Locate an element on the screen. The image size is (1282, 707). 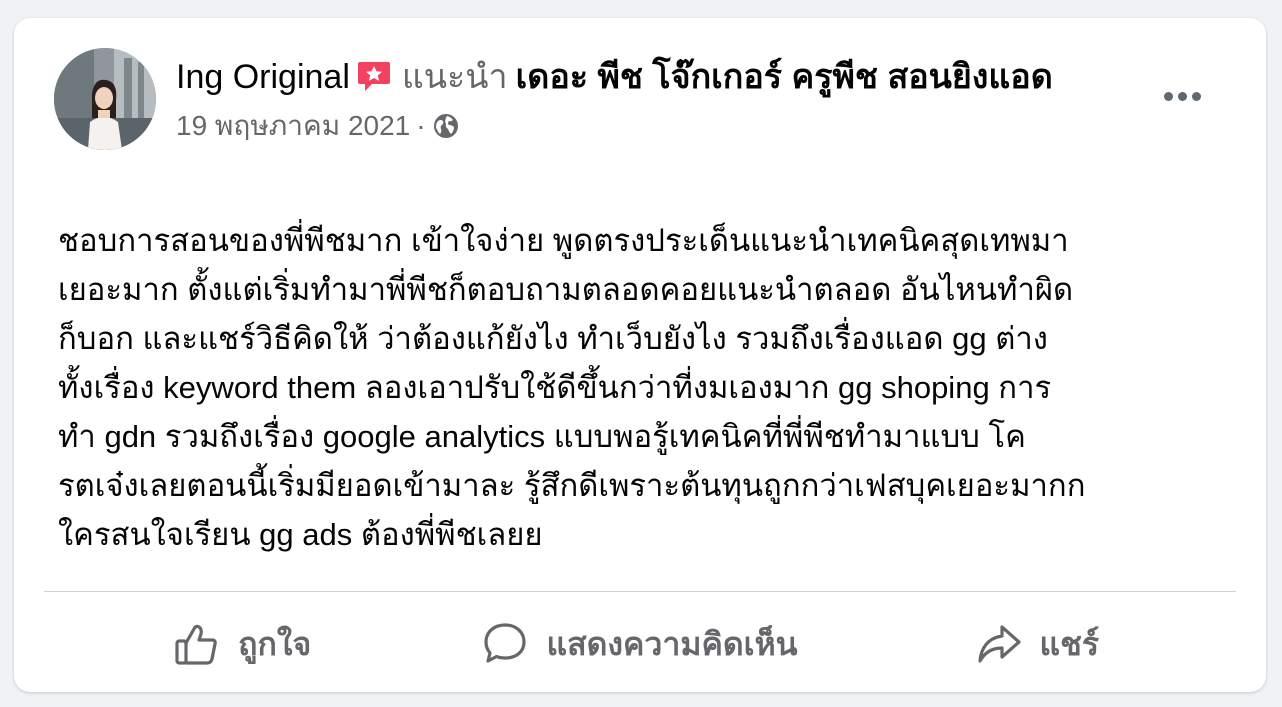
thumbs-up-icon is located at coordinates (197, 644).